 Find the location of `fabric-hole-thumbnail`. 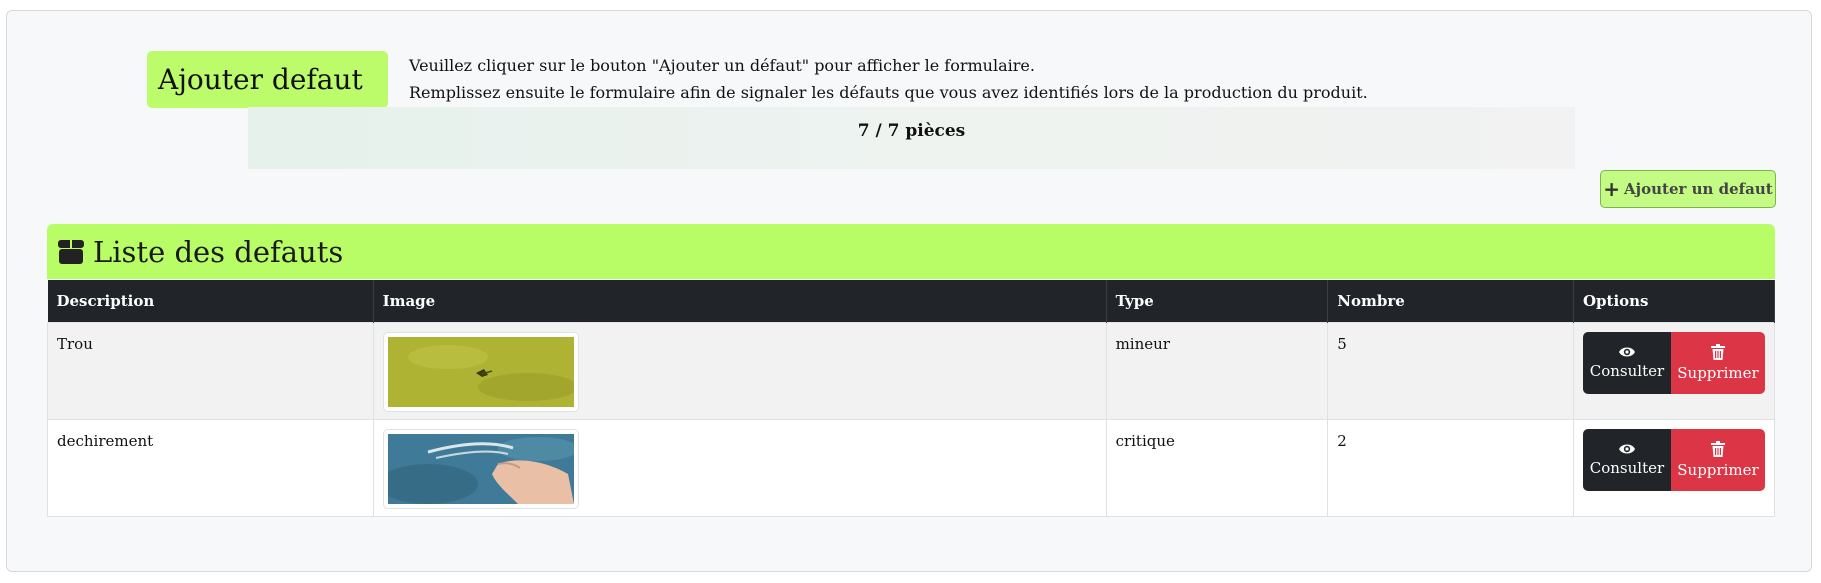

fabric-hole-thumbnail is located at coordinates (480, 371).